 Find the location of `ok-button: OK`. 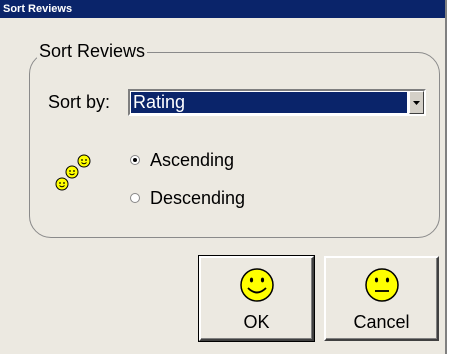

ok-button: OK is located at coordinates (256, 298).